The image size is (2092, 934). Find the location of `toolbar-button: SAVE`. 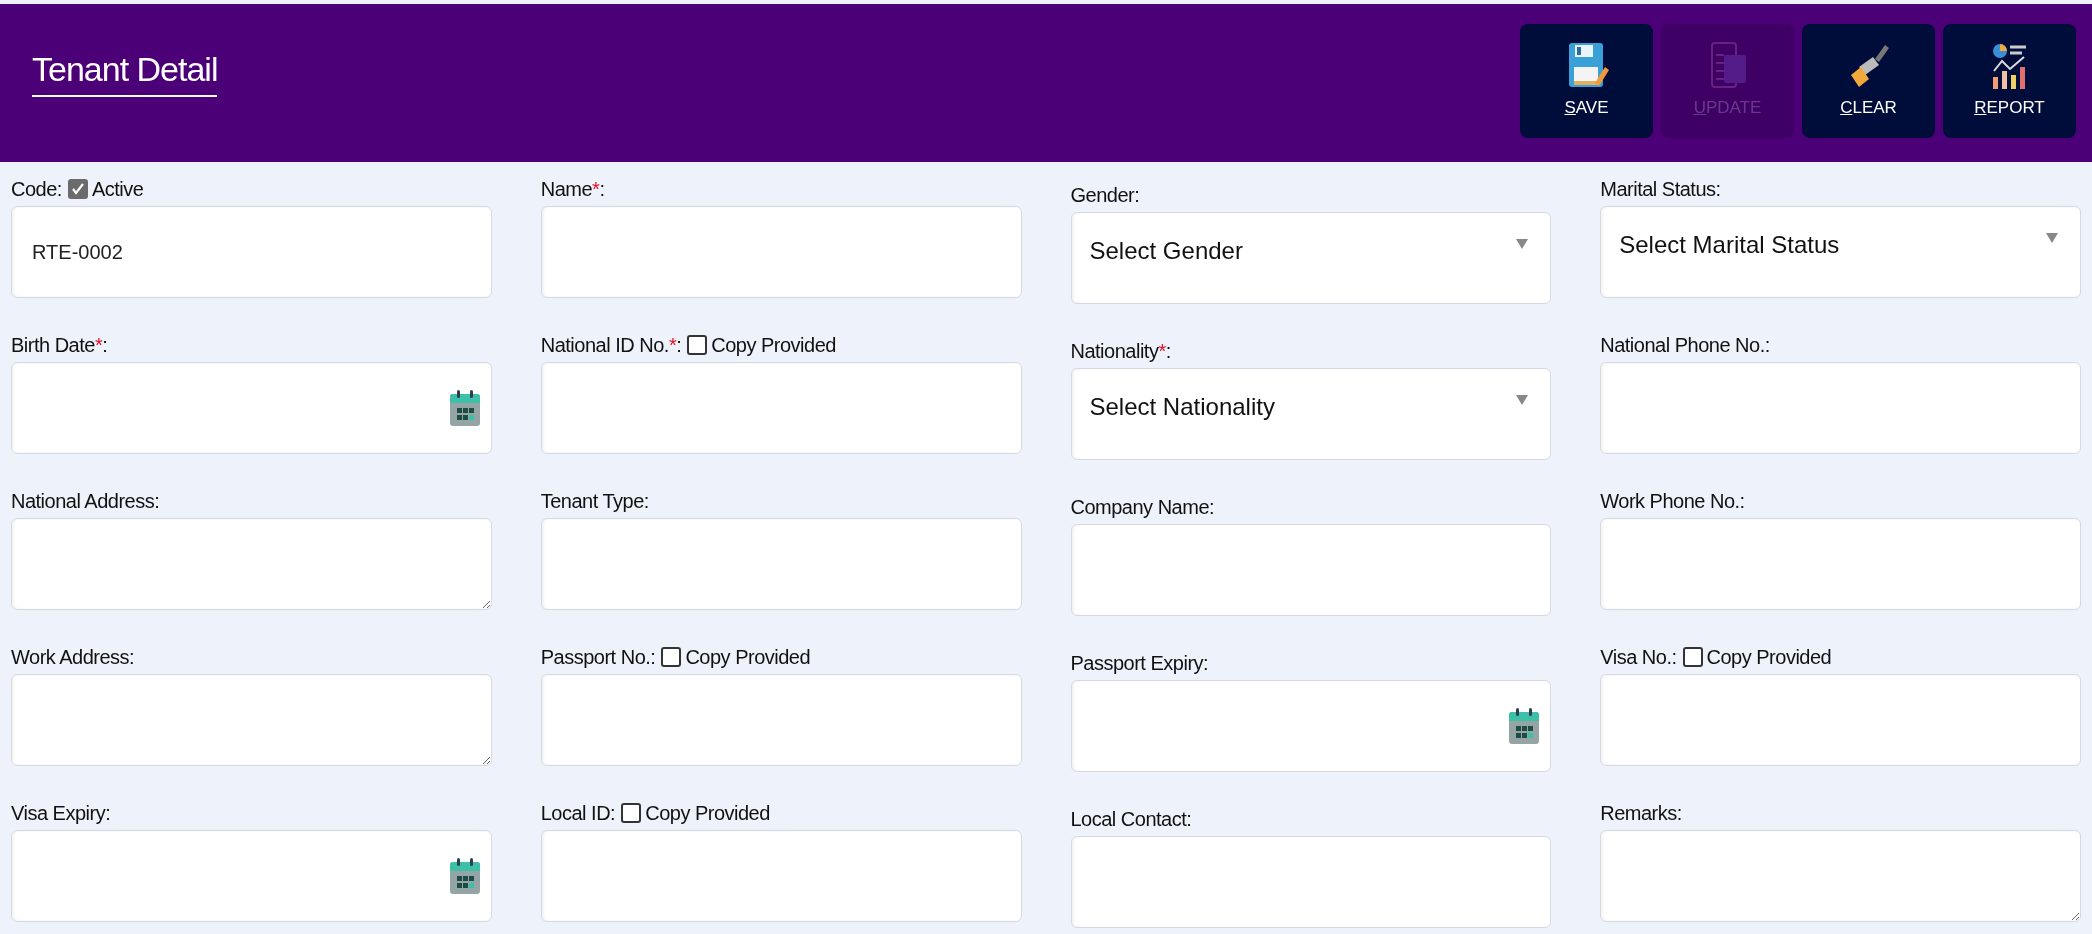

toolbar-button: SAVE is located at coordinates (1586, 81).